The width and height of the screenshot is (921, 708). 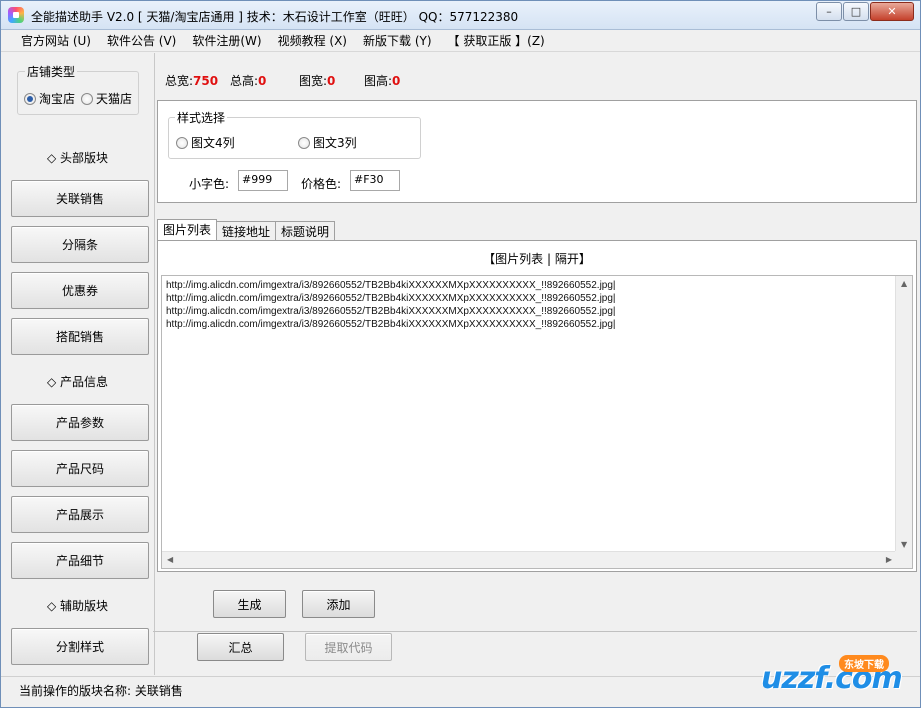 What do you see at coordinates (496, 40) in the screenshot?
I see `menu-get-licensed: 【 获取正版 】(Z)` at bounding box center [496, 40].